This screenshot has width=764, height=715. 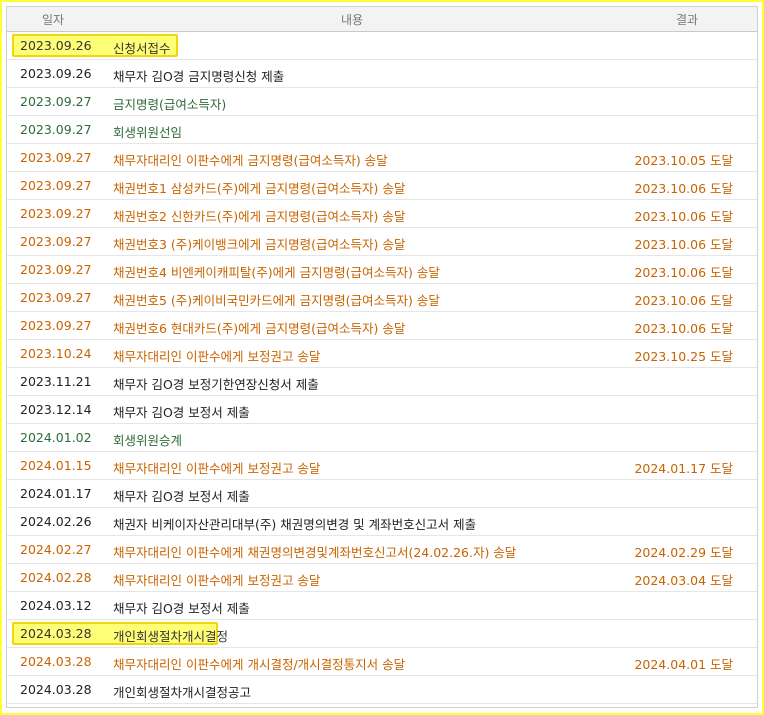 I want to click on table-row: 2024.03.28 개인회생절차개시결정공고, so click(x=382, y=690).